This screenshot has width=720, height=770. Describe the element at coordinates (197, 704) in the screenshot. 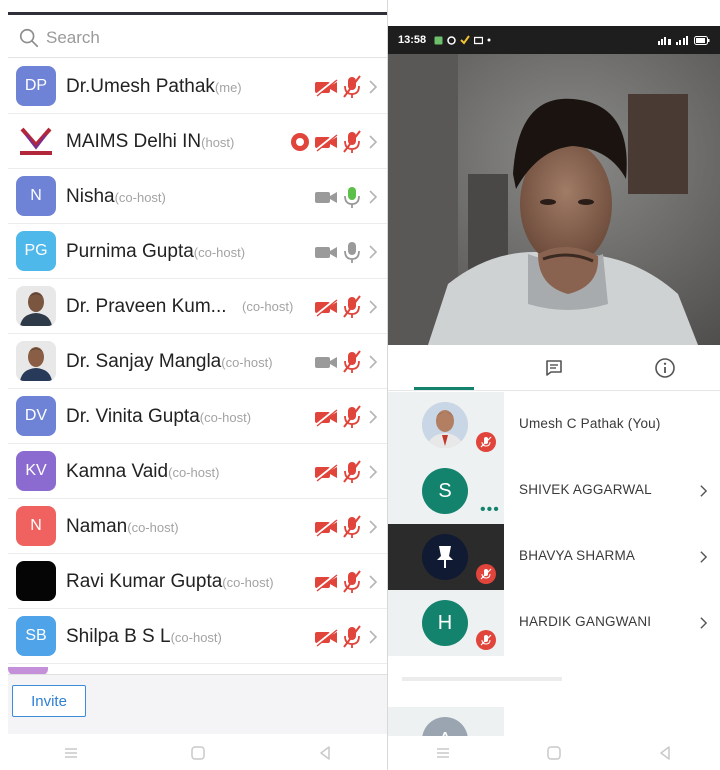

I see `participants-footer: Invite` at that location.